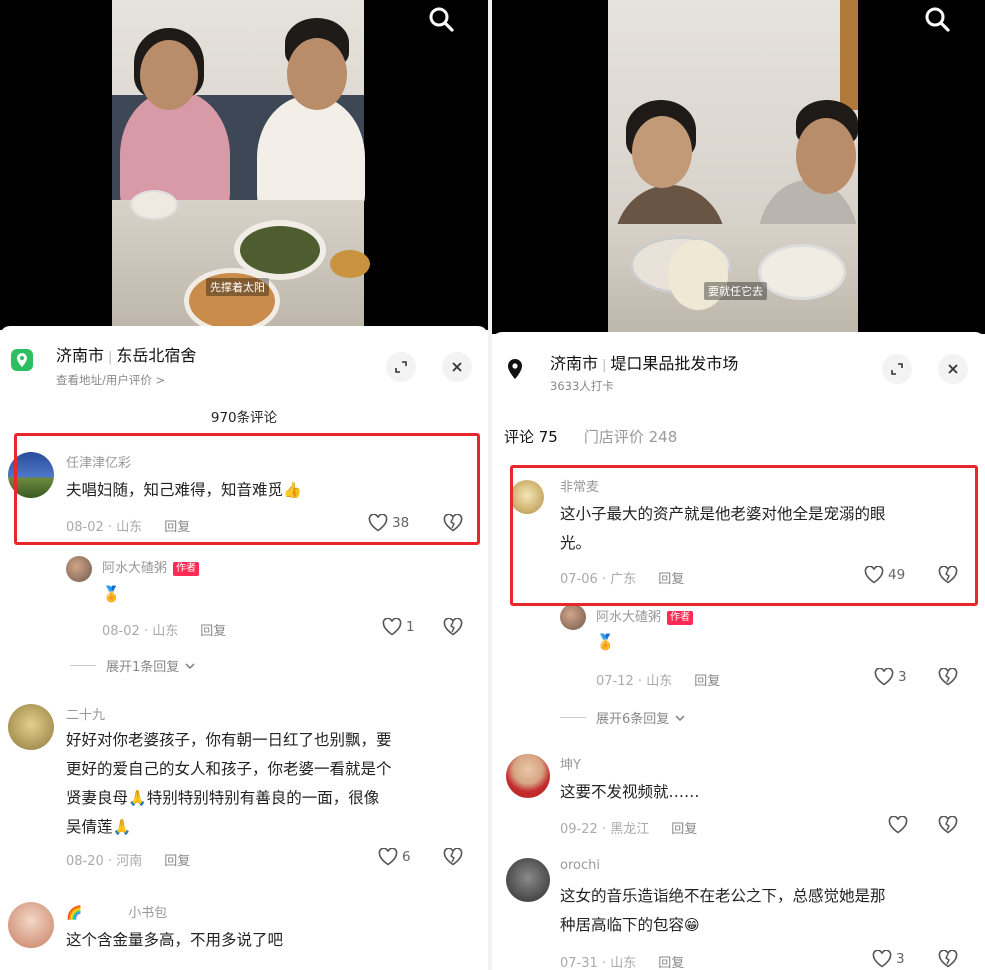 This screenshot has width=985, height=970. What do you see at coordinates (244, 366) in the screenshot?
I see `location-bar: 济南市 | 东岳北宿舍 查看地址/用户评价 >` at bounding box center [244, 366].